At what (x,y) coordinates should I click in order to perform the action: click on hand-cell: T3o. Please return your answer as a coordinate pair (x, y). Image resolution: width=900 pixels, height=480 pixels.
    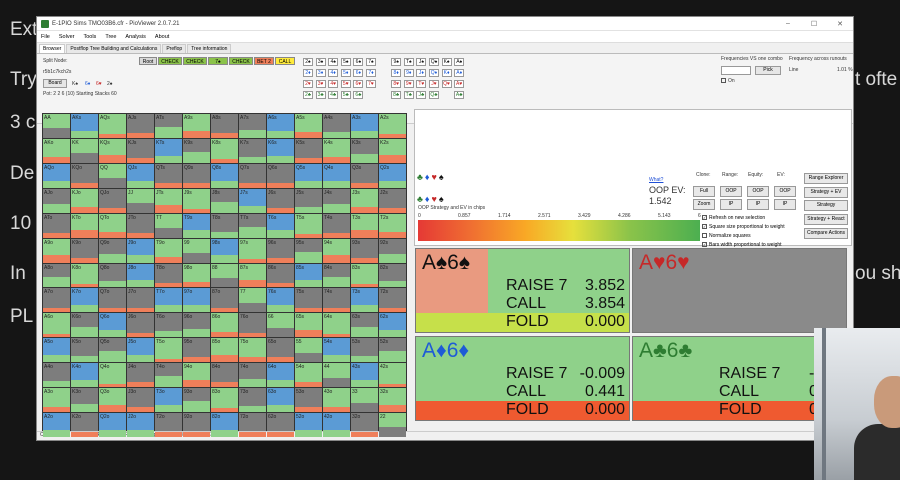
    Looking at the image, I should click on (168, 400).